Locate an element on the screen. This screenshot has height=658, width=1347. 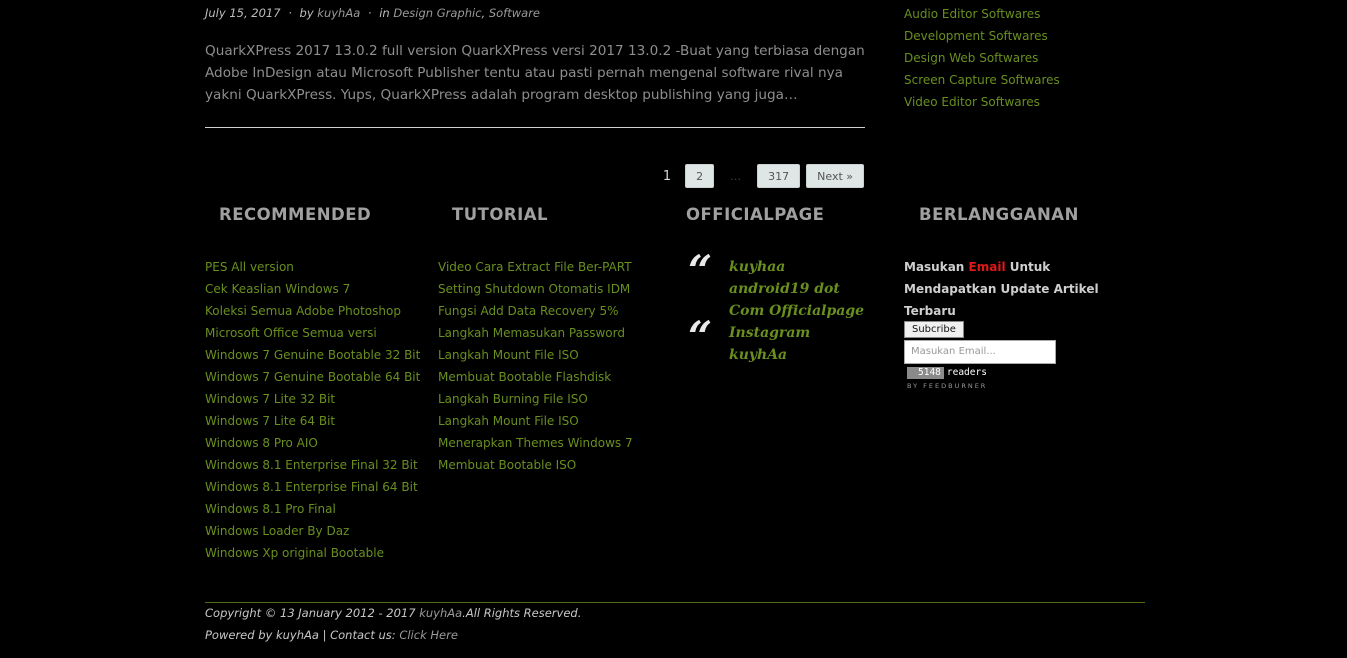
recommended-link: Windows Xp original Bootable is located at coordinates (312, 553).